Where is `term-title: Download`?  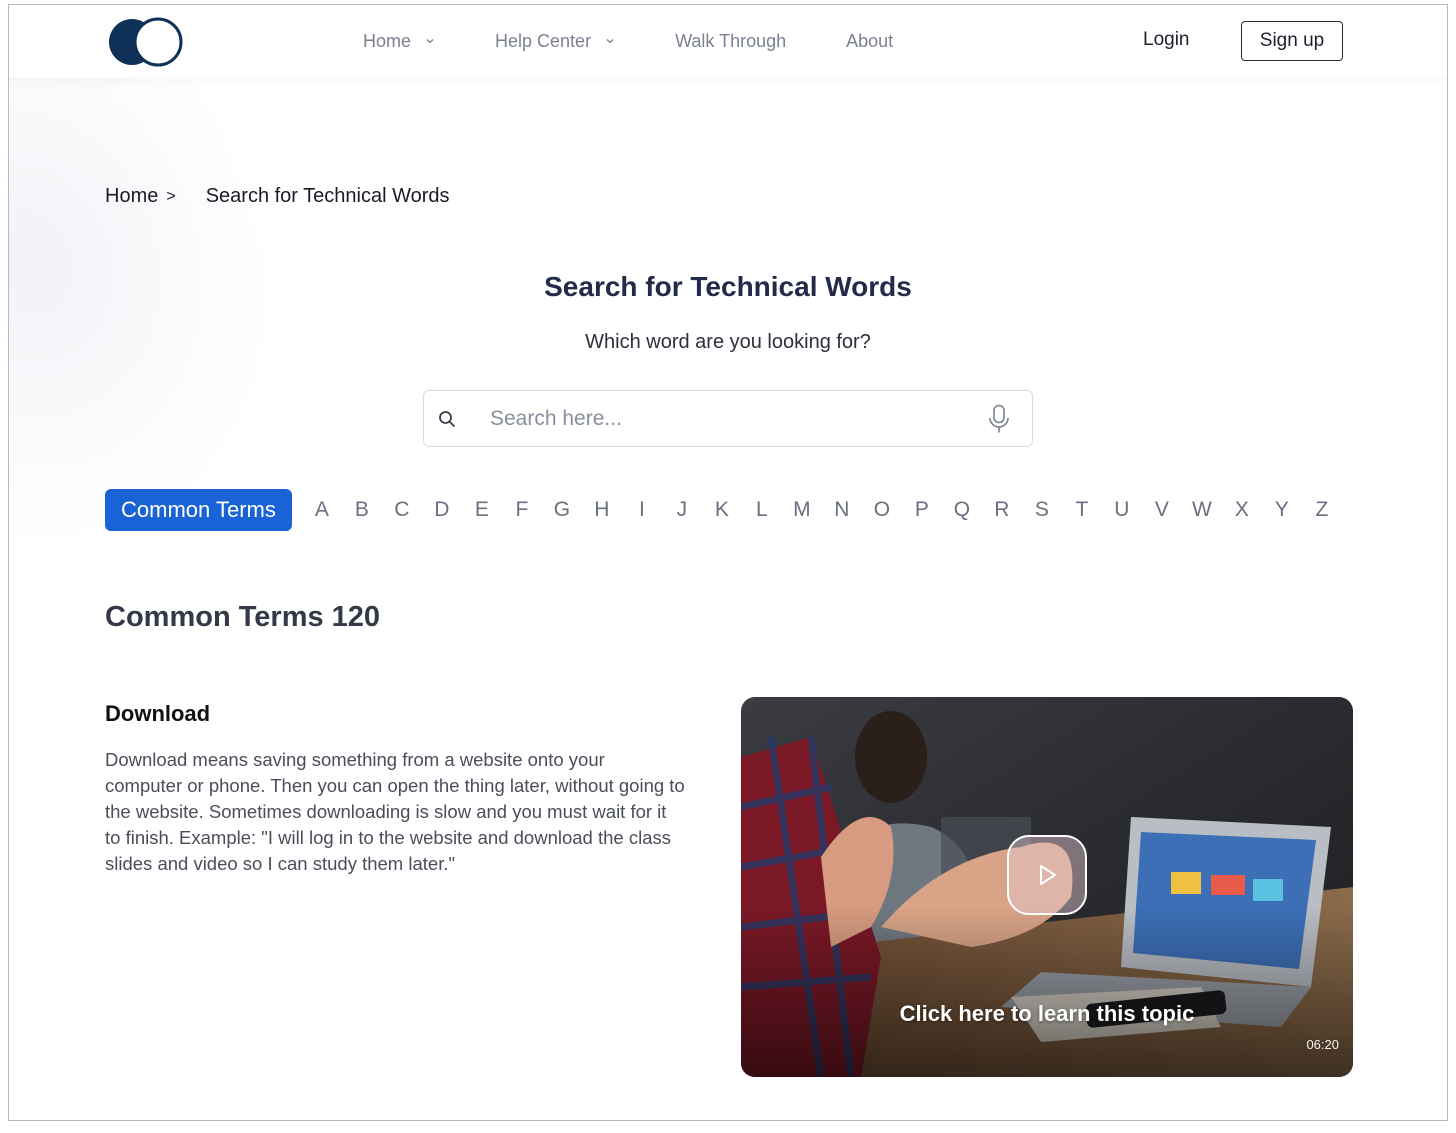 term-title: Download is located at coordinates (158, 713).